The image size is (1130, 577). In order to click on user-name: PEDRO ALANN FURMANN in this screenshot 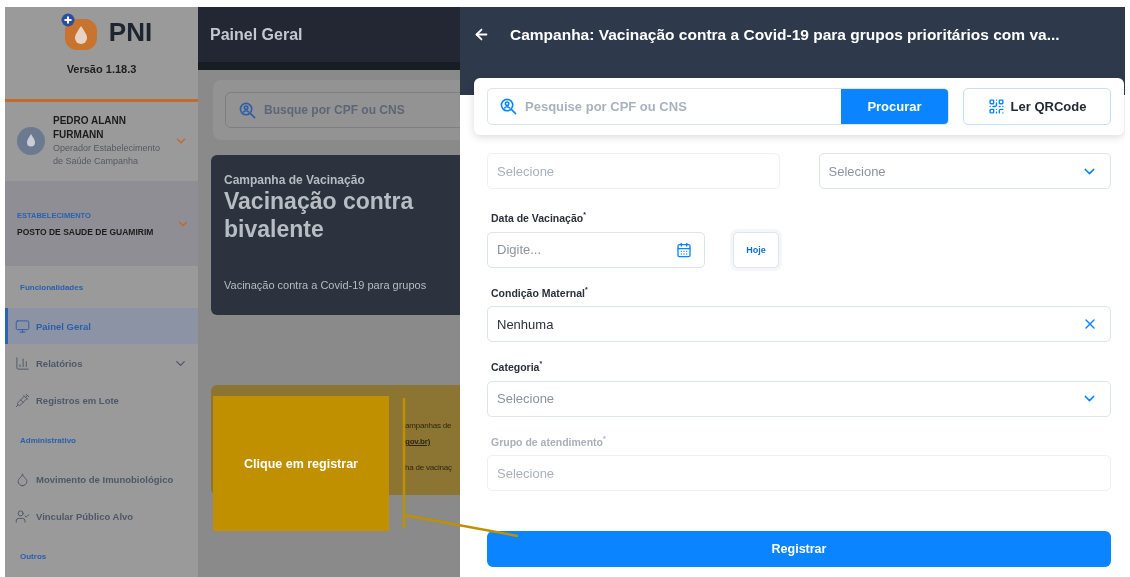, I will do `click(90, 128)`.